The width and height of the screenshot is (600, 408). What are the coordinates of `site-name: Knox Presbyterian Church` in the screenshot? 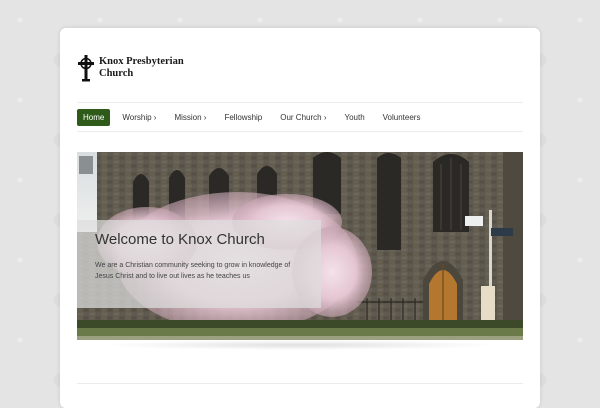 It's located at (146, 68).